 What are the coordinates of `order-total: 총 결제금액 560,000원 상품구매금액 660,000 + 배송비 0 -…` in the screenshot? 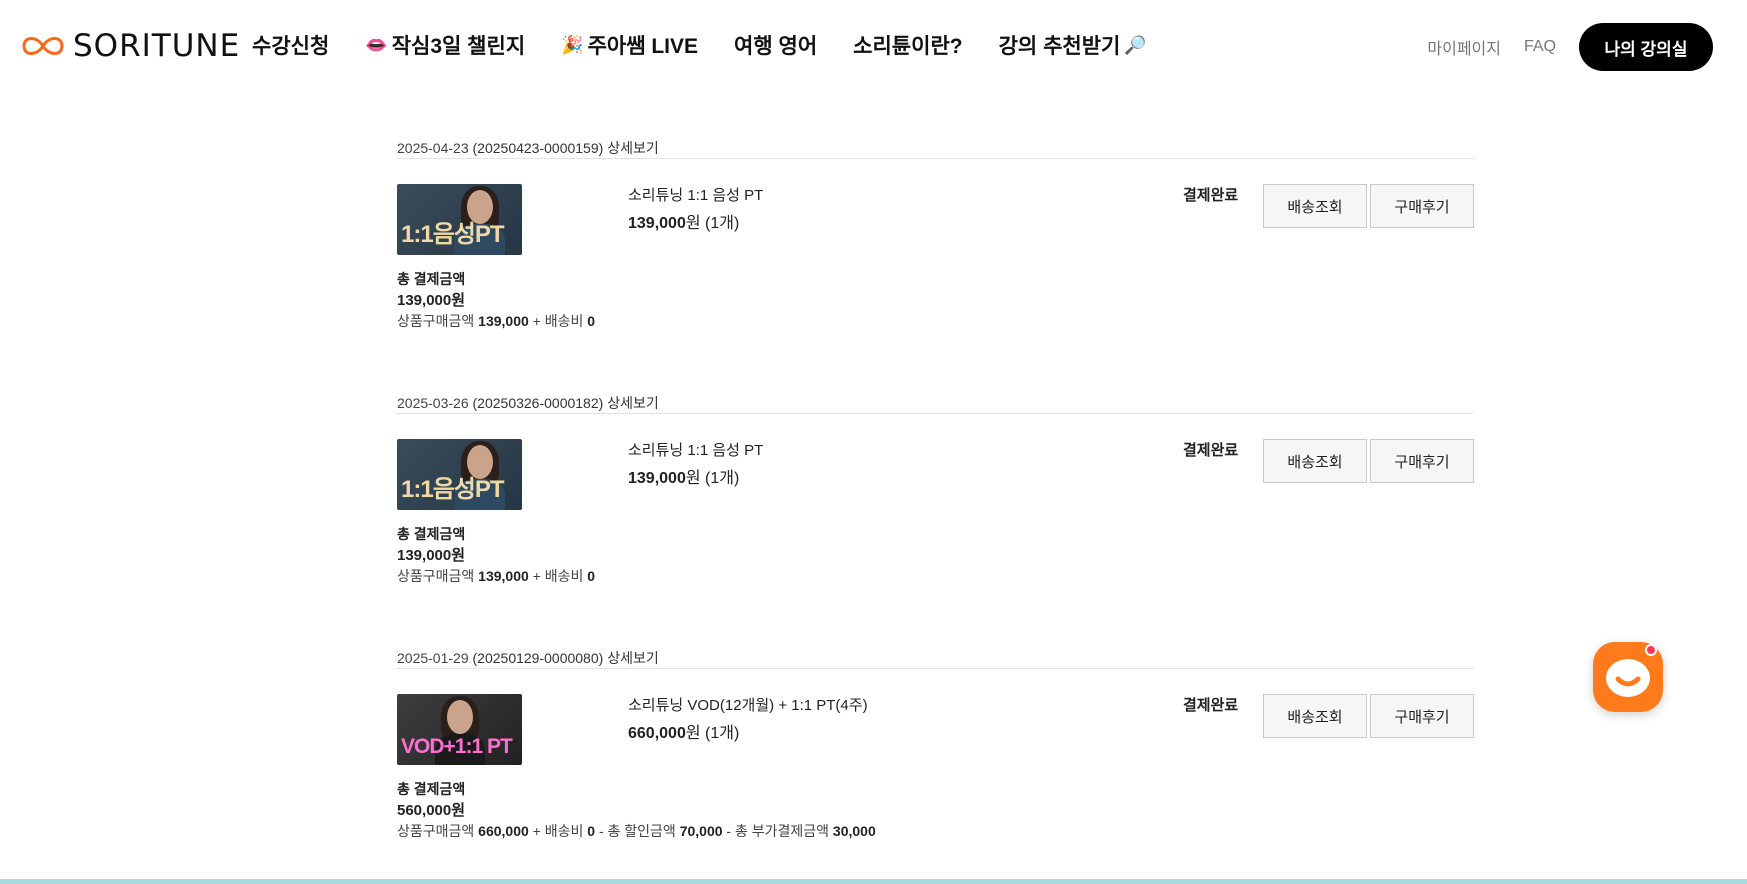 It's located at (935, 810).